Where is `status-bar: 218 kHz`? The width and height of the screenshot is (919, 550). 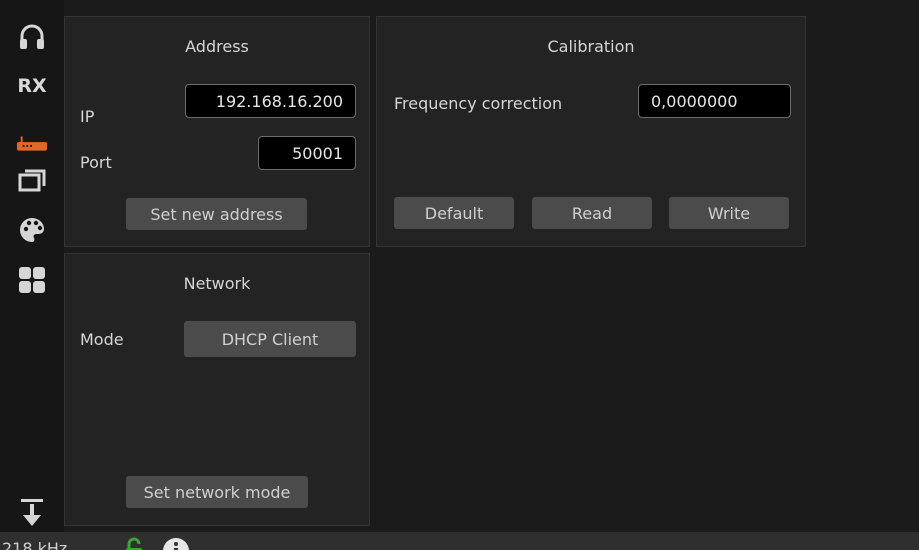 status-bar: 218 kHz is located at coordinates (459, 541).